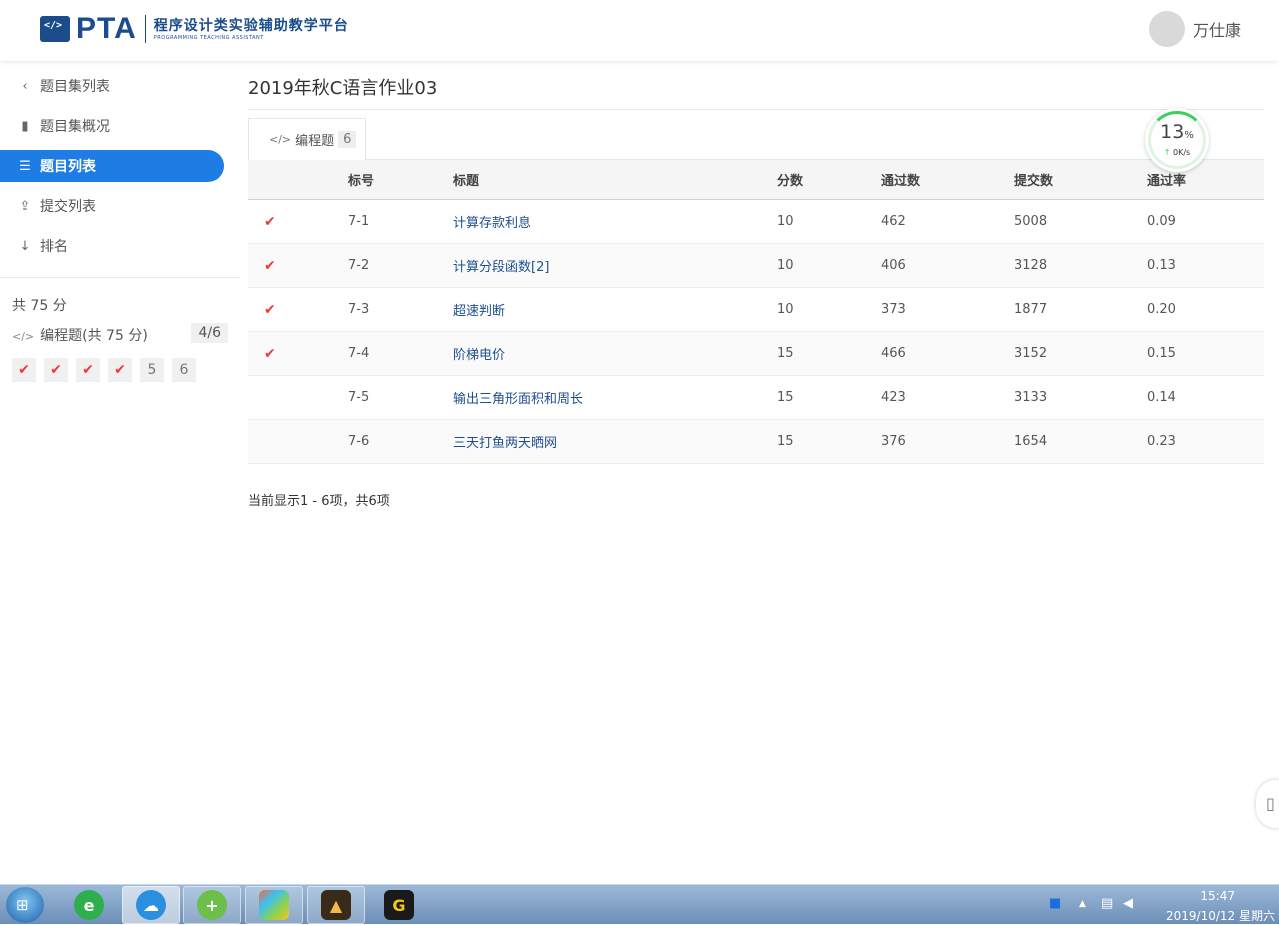 The width and height of the screenshot is (1279, 925). I want to click on sidebar-item-label: 排名, so click(54, 247).